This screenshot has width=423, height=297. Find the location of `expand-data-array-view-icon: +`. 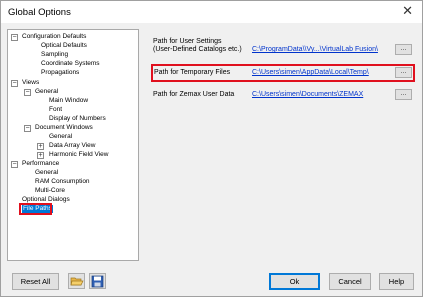

expand-data-array-view-icon: + is located at coordinates (40, 146).